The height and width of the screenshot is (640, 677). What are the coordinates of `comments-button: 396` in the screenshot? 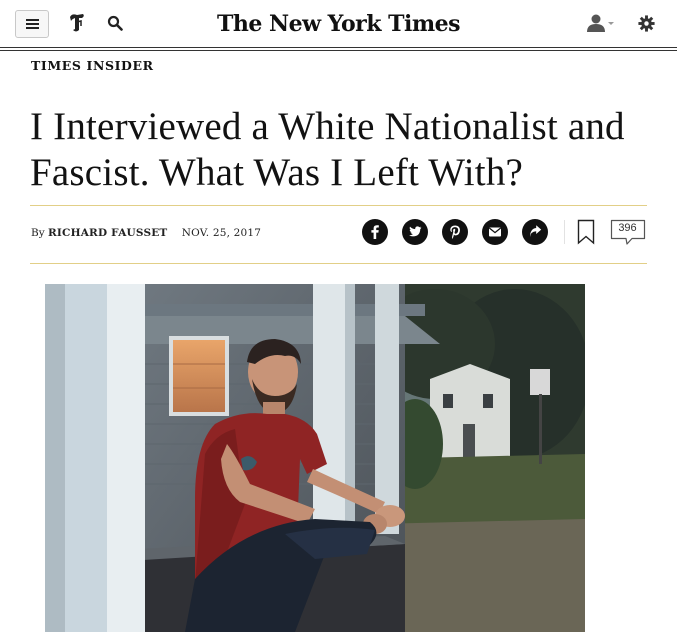 It's located at (628, 233).